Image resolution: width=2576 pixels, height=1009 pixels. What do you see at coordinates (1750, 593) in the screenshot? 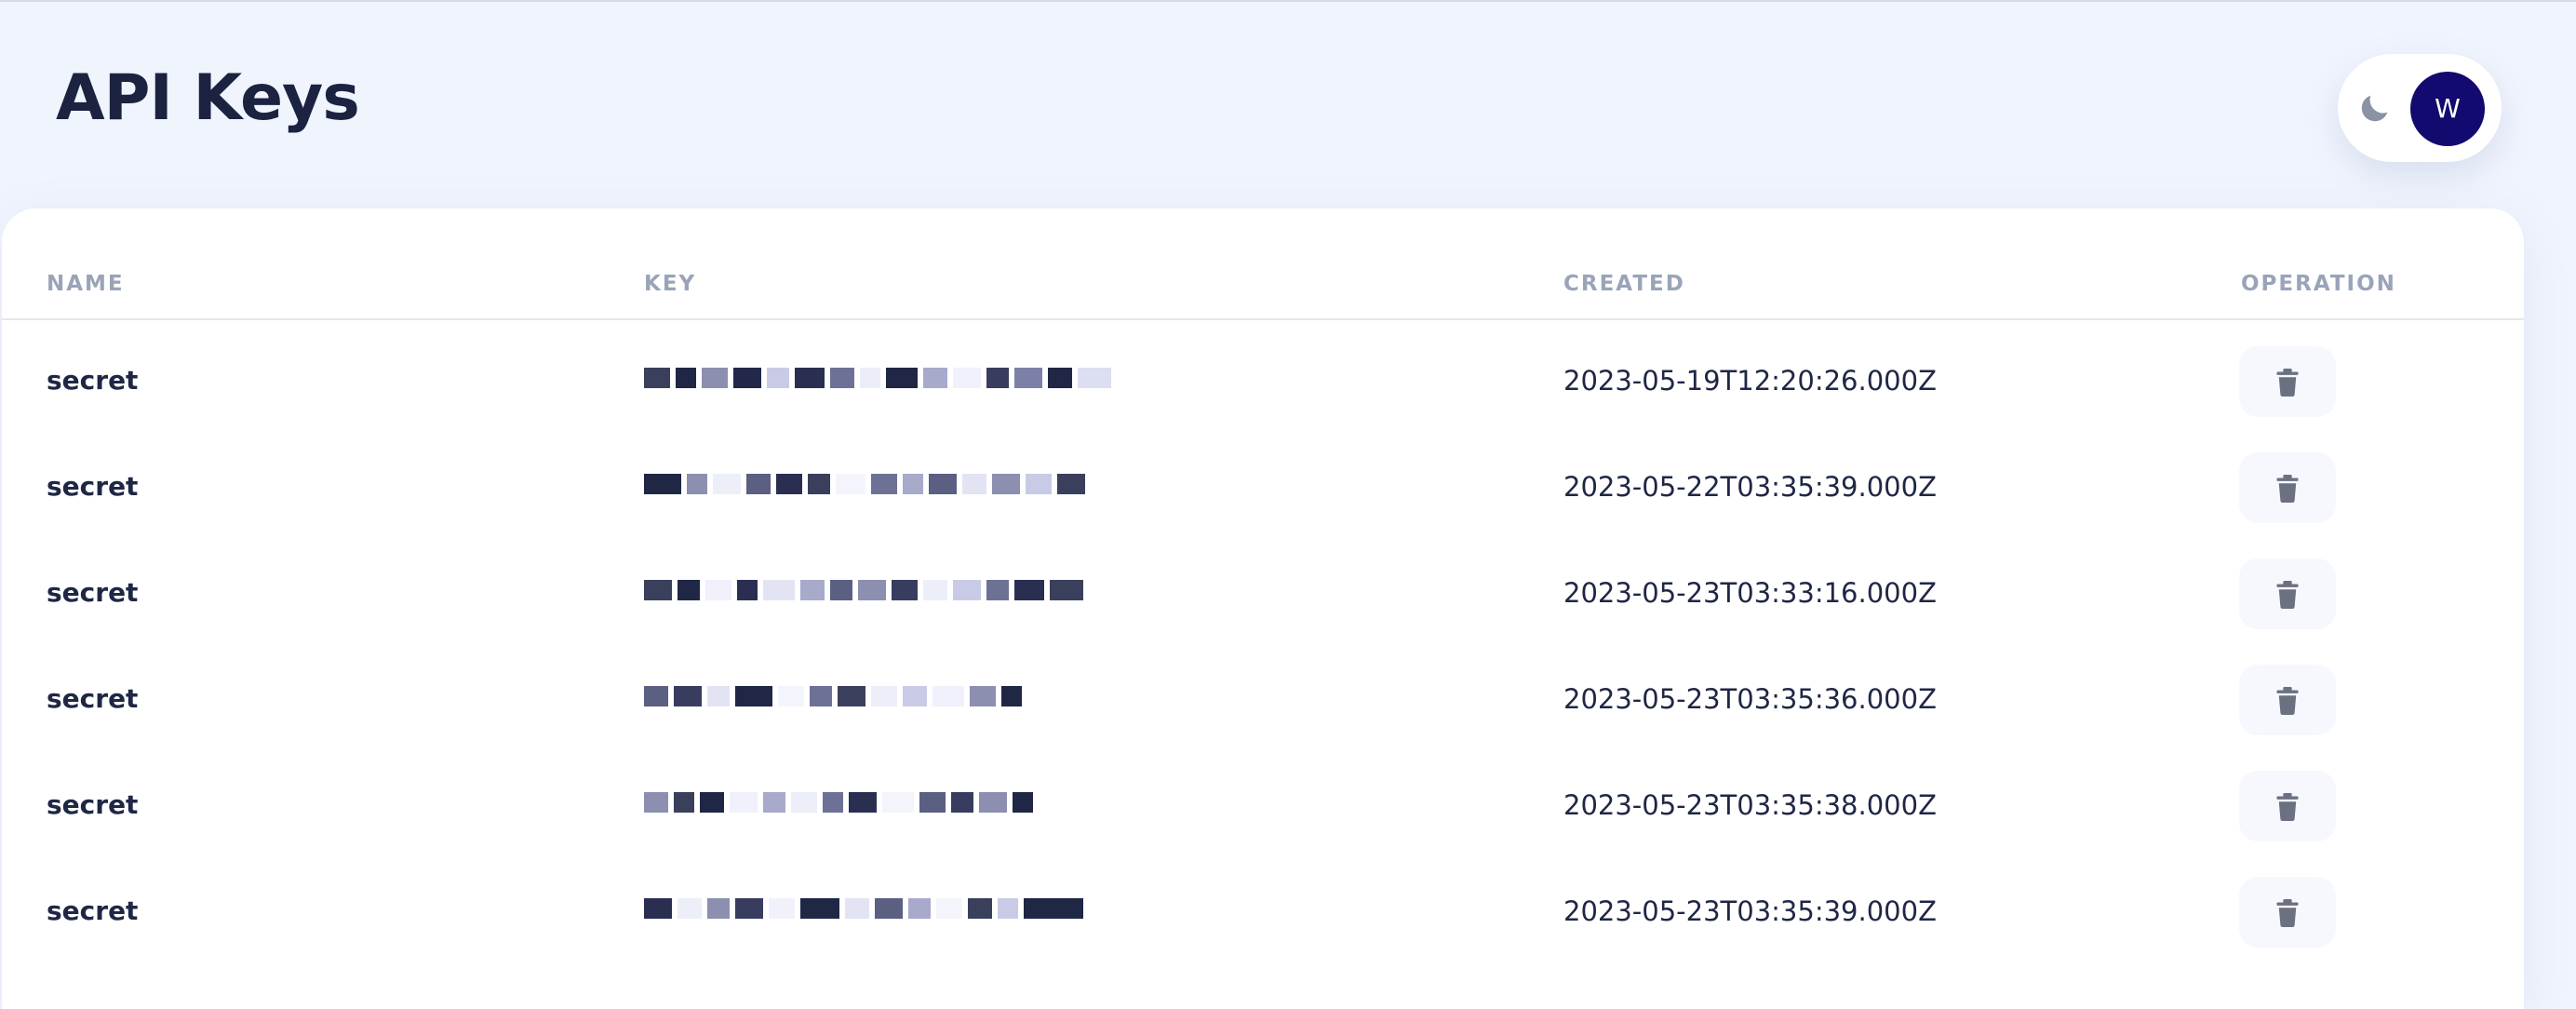
I see `created-date: 2023-05-23T03:33:16.000Z` at bounding box center [1750, 593].